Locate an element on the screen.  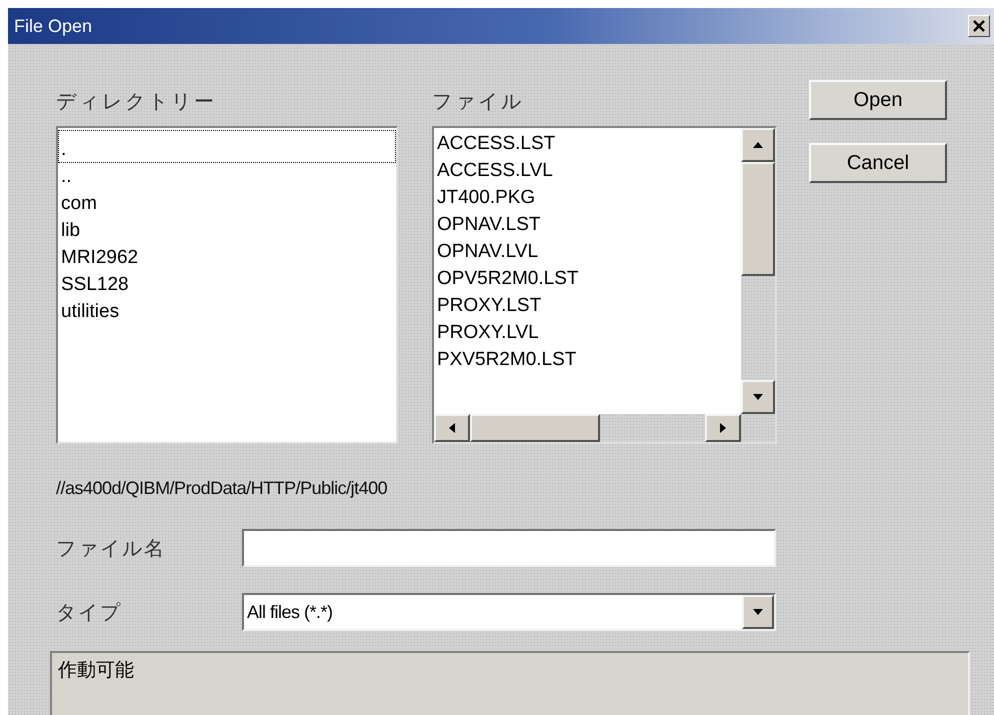
file-item: JT400.PKG is located at coordinates (587, 197).